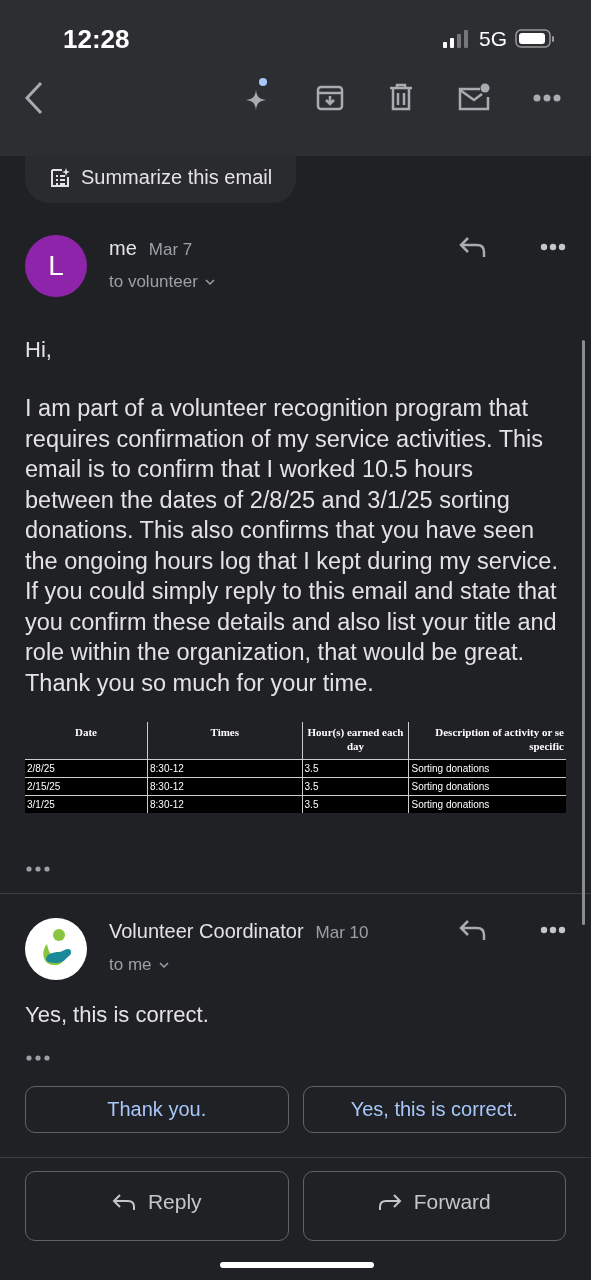  I want to click on smart-reply-chip: Thank you., so click(157, 1109).